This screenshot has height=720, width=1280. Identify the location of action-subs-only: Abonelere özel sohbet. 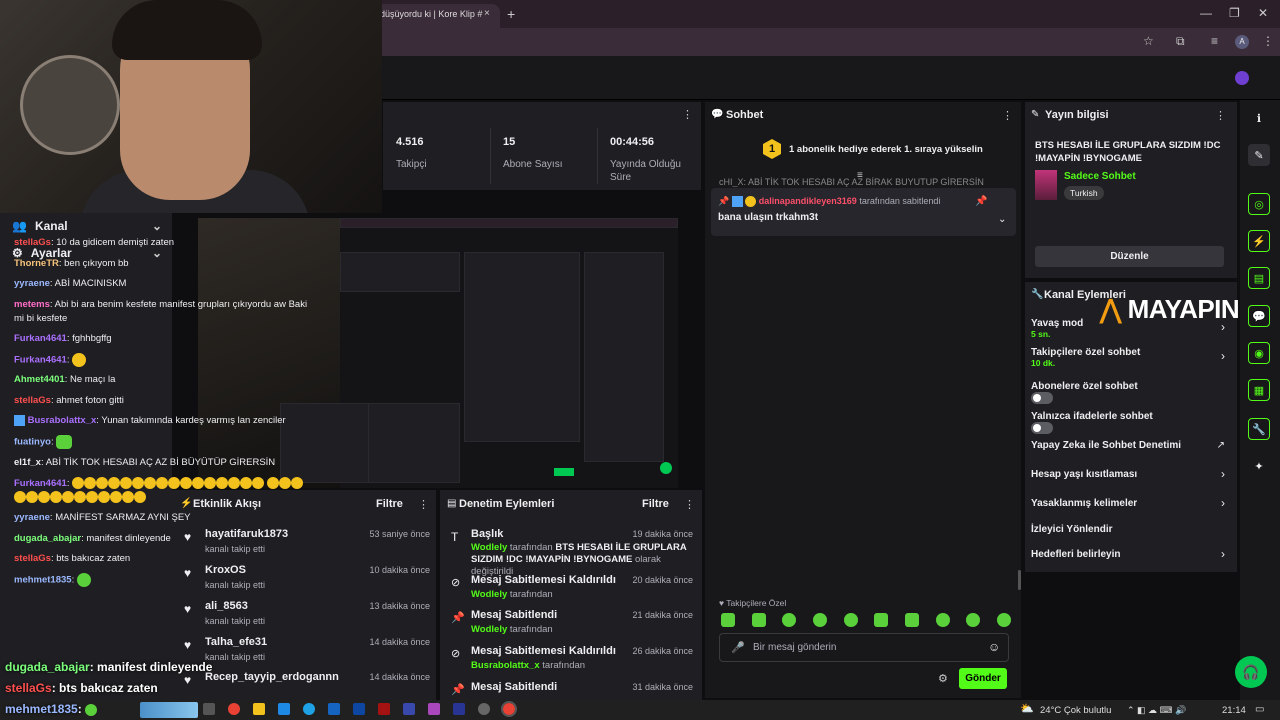
(1129, 392).